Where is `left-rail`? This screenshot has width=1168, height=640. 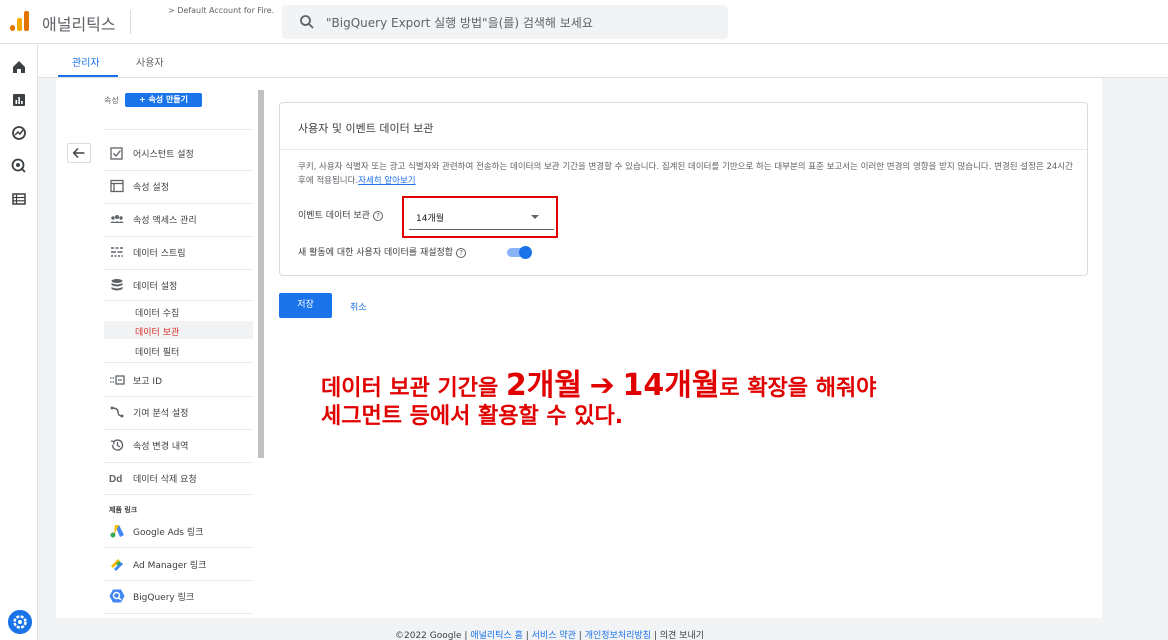
left-rail is located at coordinates (19, 342).